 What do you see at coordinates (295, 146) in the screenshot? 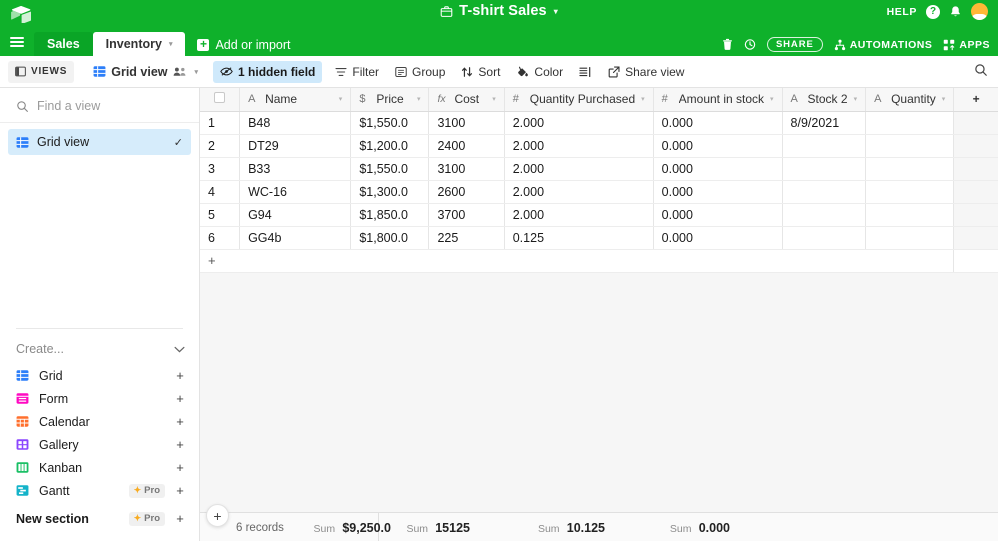
I see `cell-name: DT29` at bounding box center [295, 146].